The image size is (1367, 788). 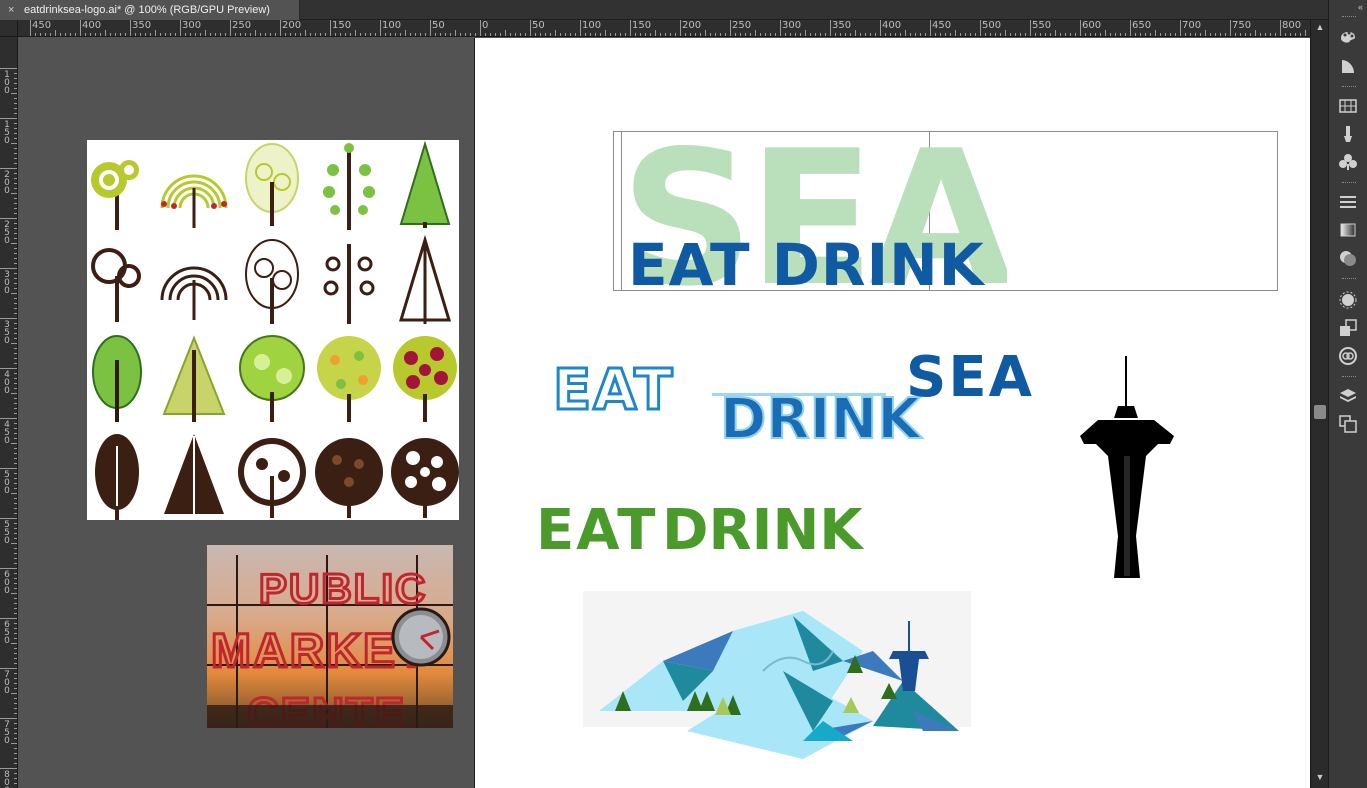 What do you see at coordinates (820, 420) in the screenshot?
I see `outline-drink-text: DRINK` at bounding box center [820, 420].